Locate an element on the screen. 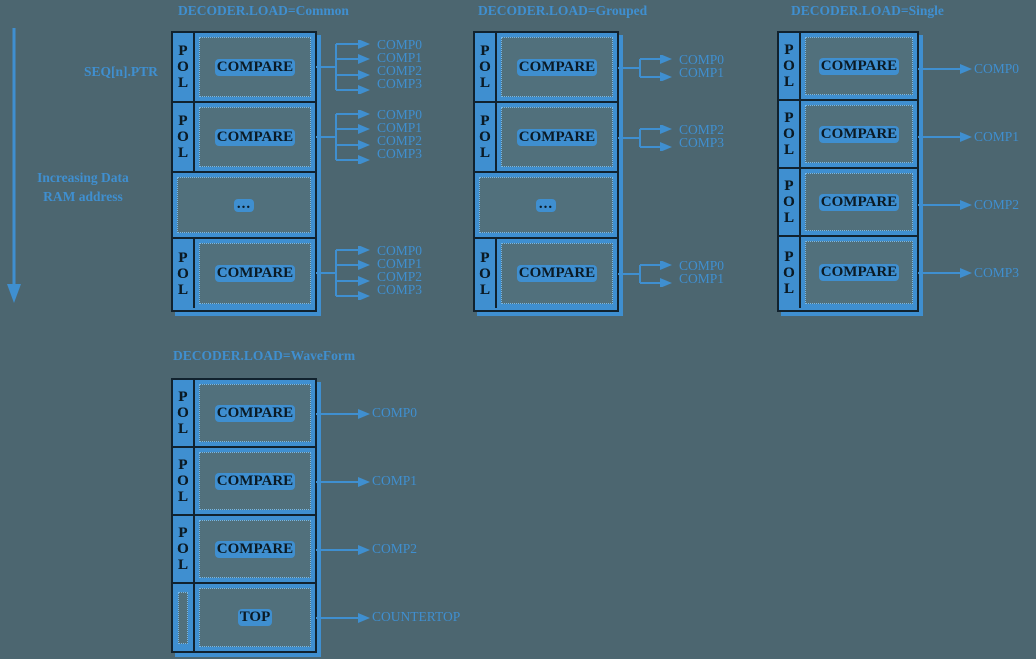 This screenshot has height=659, width=1036. memory-block-top: TOP is located at coordinates (244, 617).